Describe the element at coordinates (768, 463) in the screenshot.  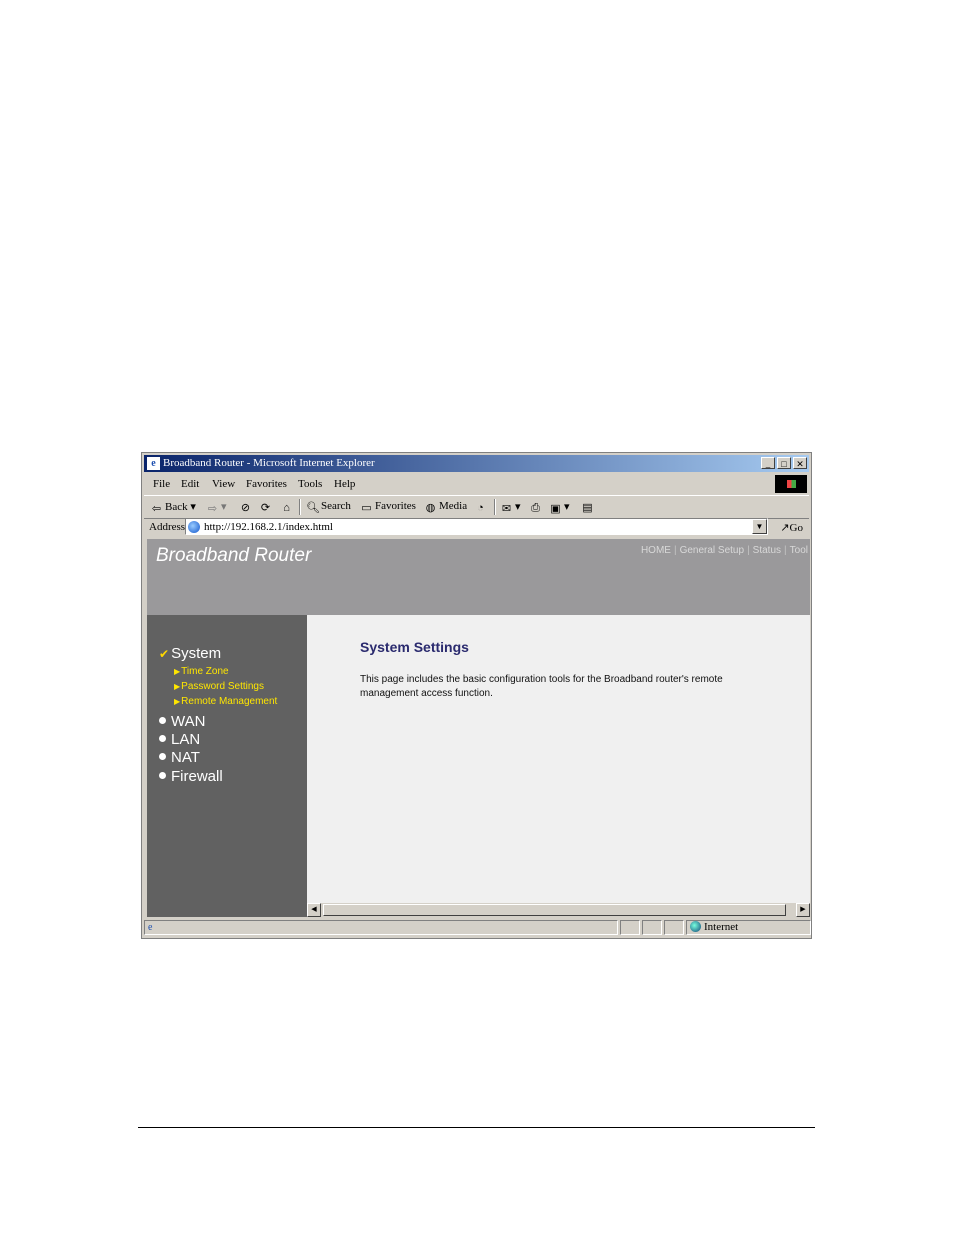
I see `minimize-button: _` at that location.